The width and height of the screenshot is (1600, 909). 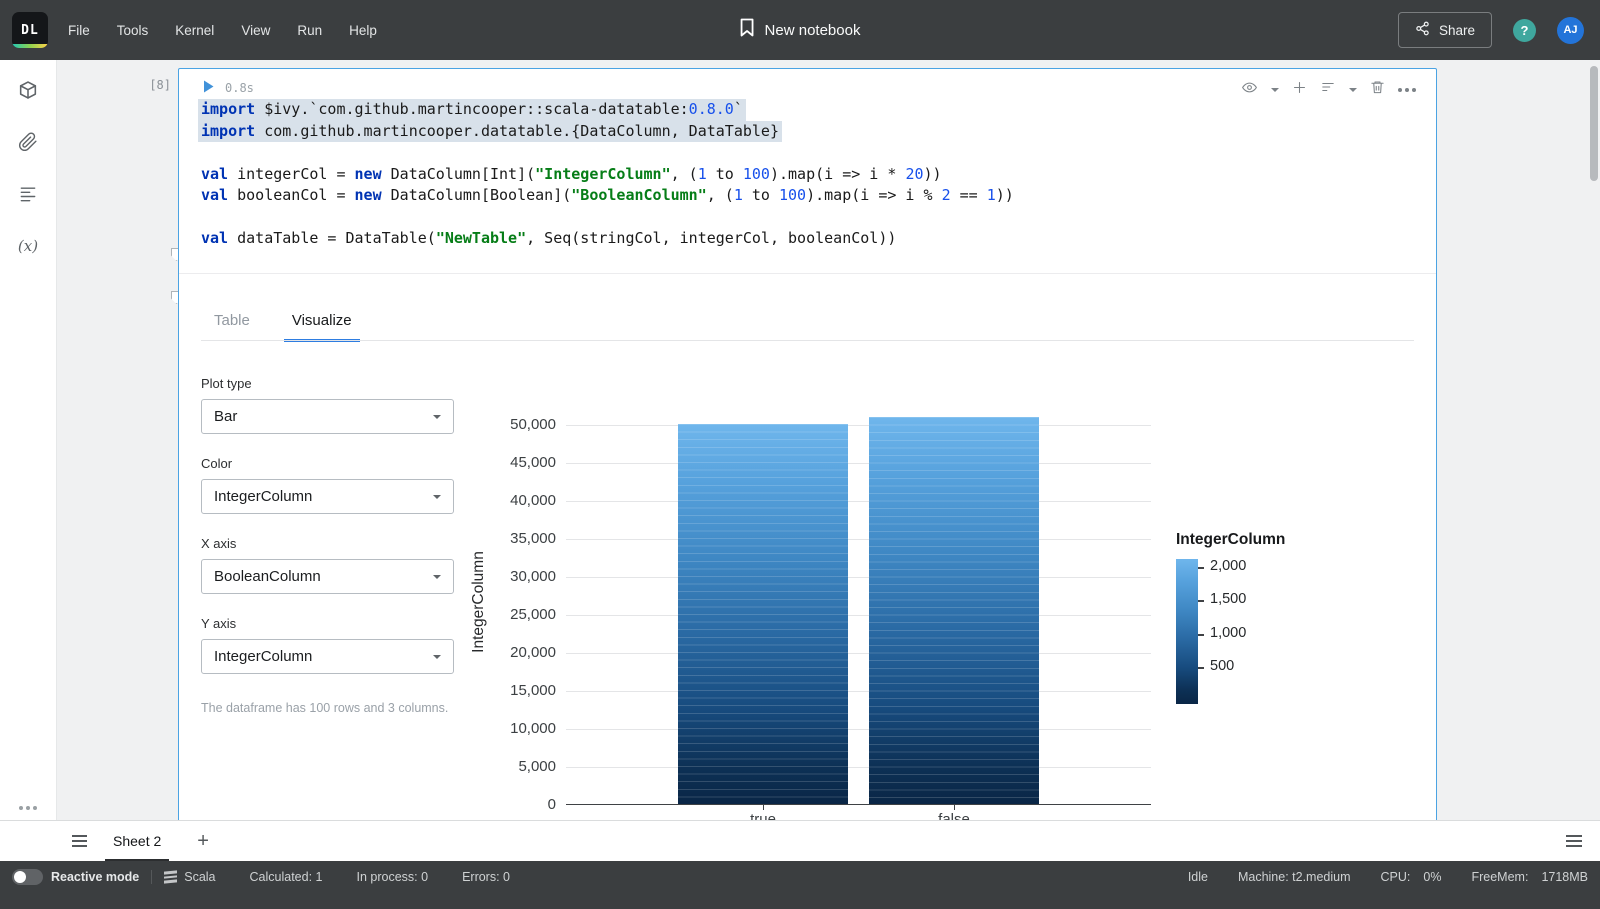 What do you see at coordinates (27, 876) in the screenshot?
I see `reactive-mode-toggle` at bounding box center [27, 876].